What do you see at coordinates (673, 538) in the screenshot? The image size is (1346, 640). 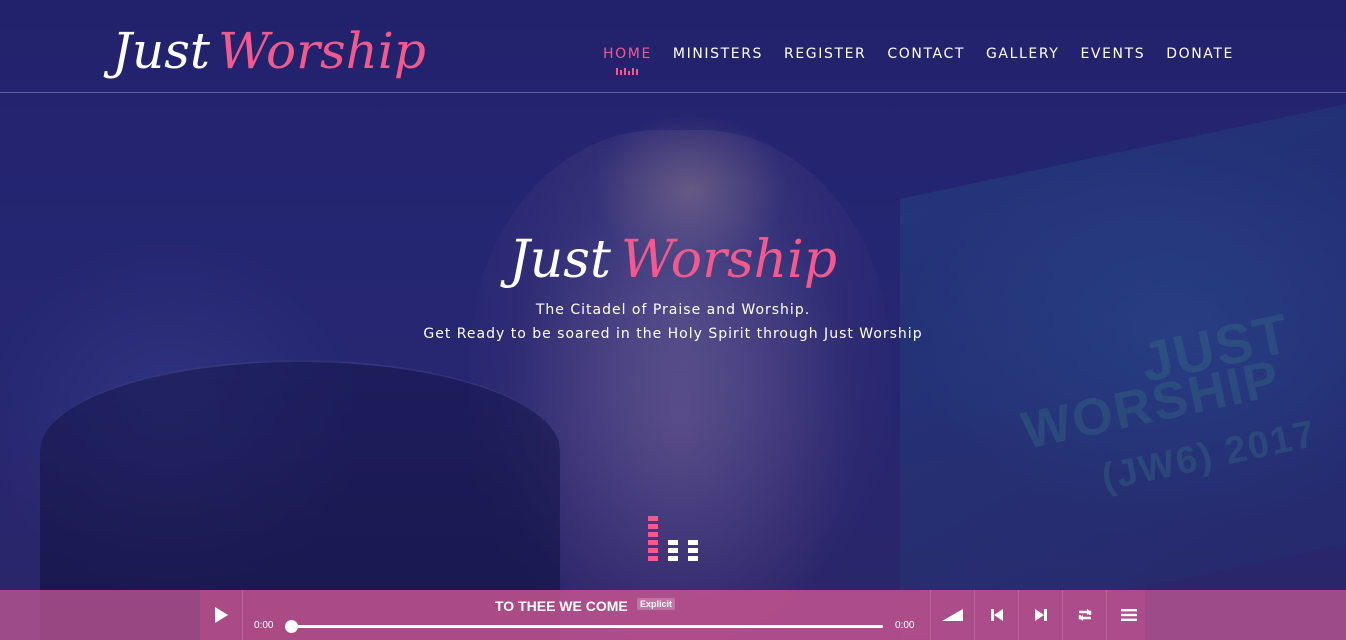 I see `equalizer-loader-icon` at bounding box center [673, 538].